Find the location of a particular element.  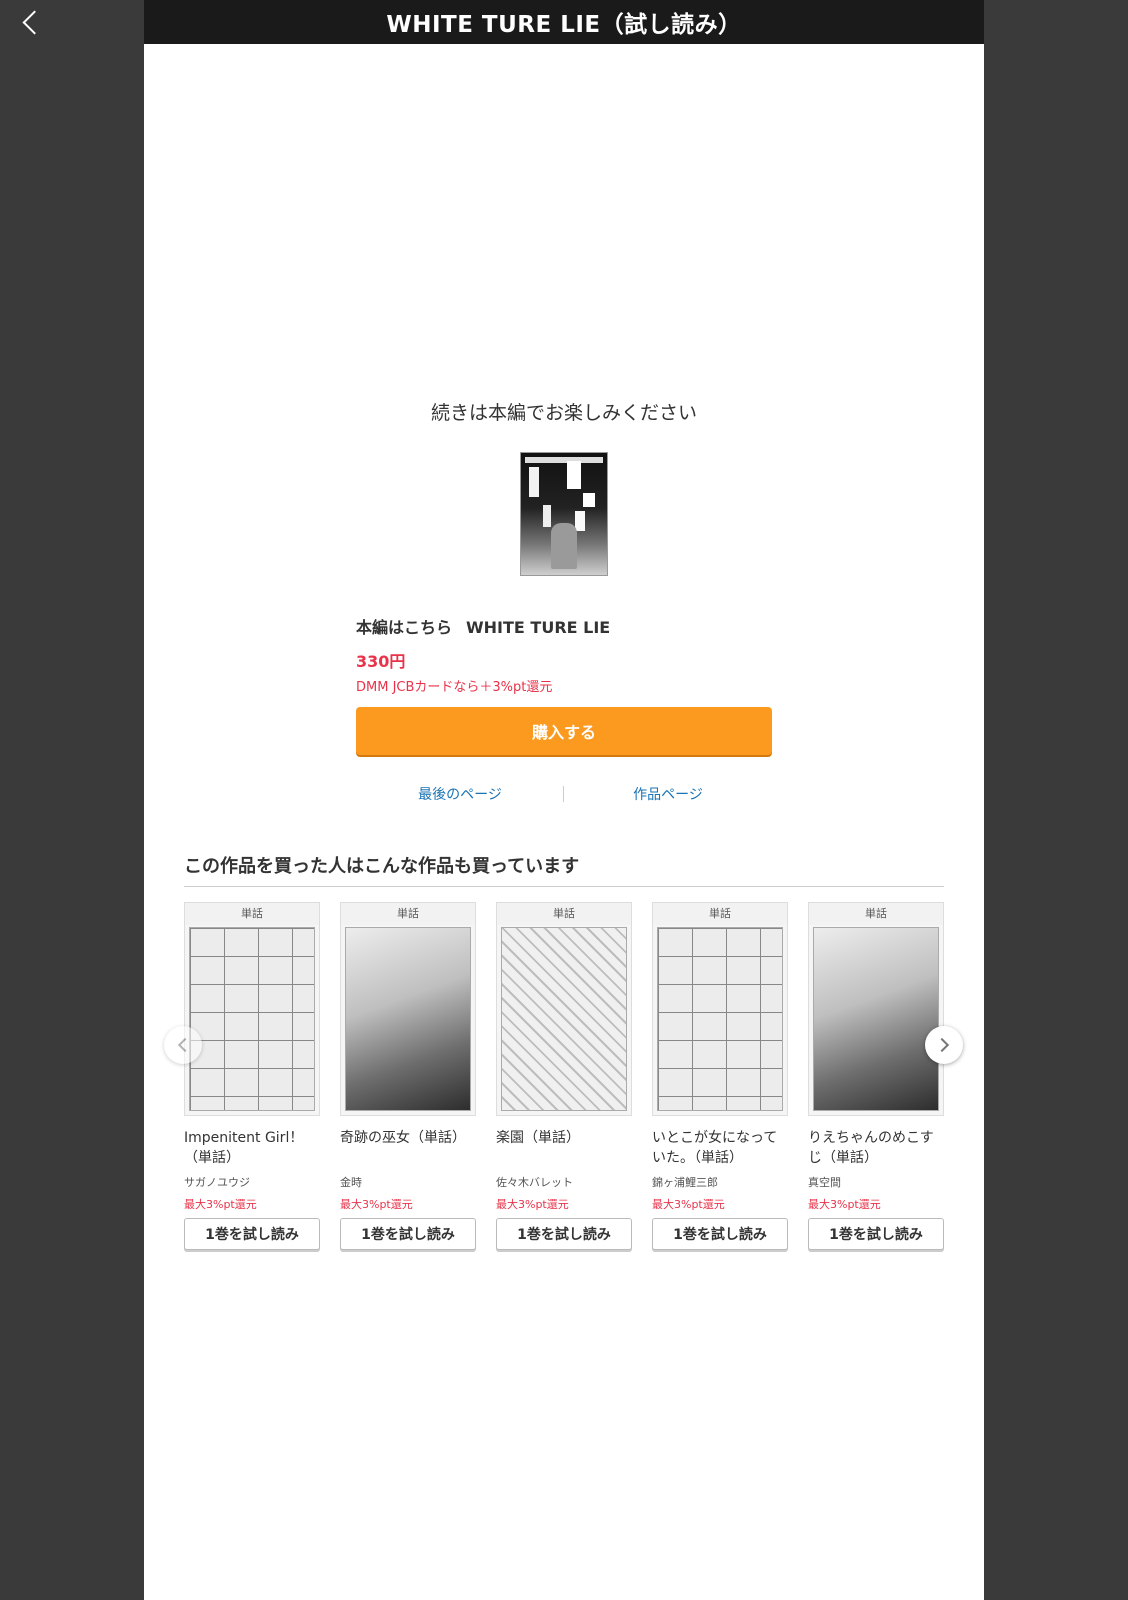

item-author: サガノユウジ is located at coordinates (252, 1182).